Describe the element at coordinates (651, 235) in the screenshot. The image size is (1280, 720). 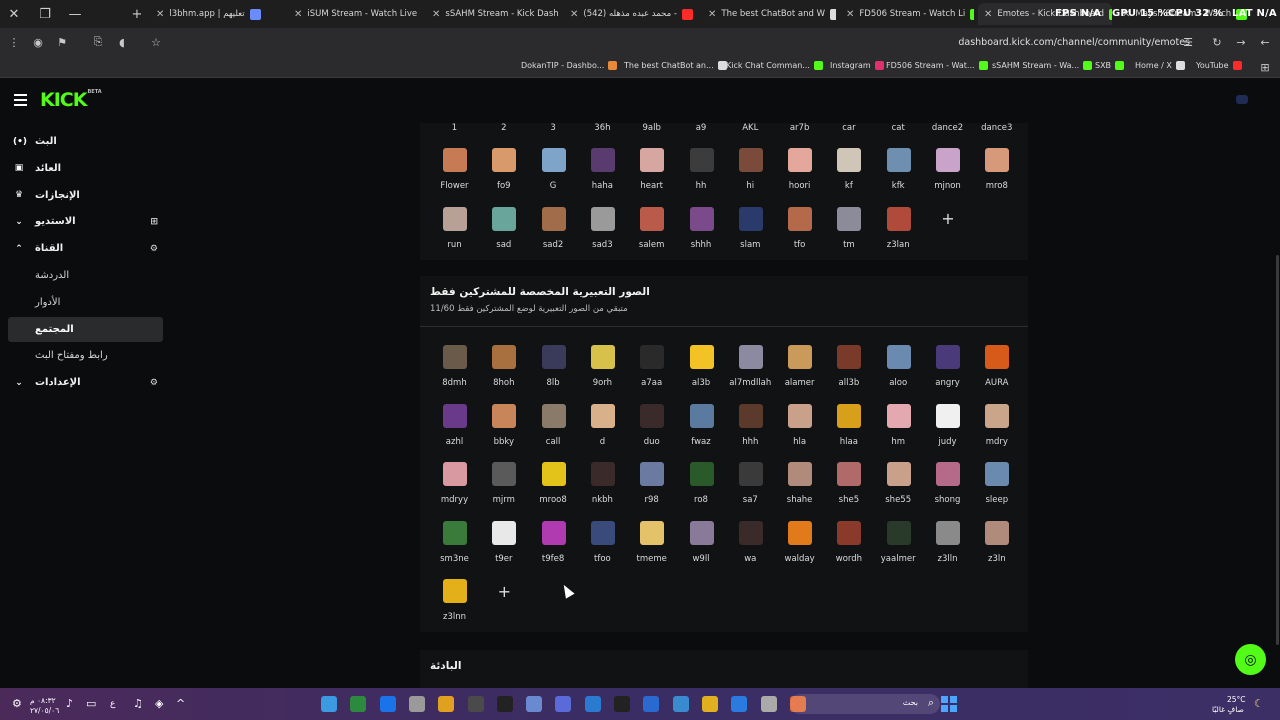
I see `emote-item: salem` at that location.